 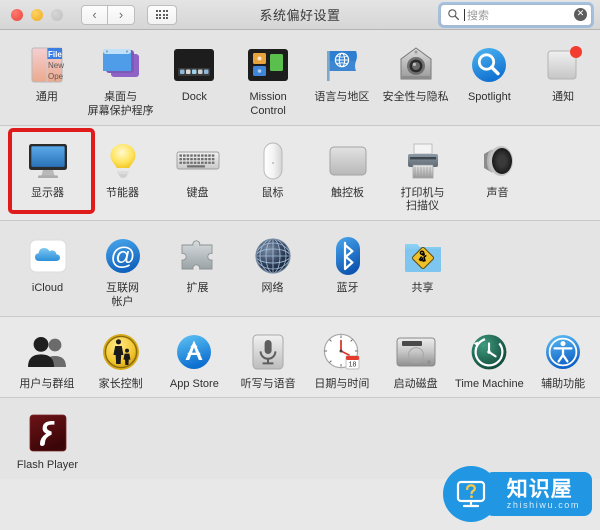 What do you see at coordinates (48, 256) in the screenshot?
I see `icloud-icon` at bounding box center [48, 256].